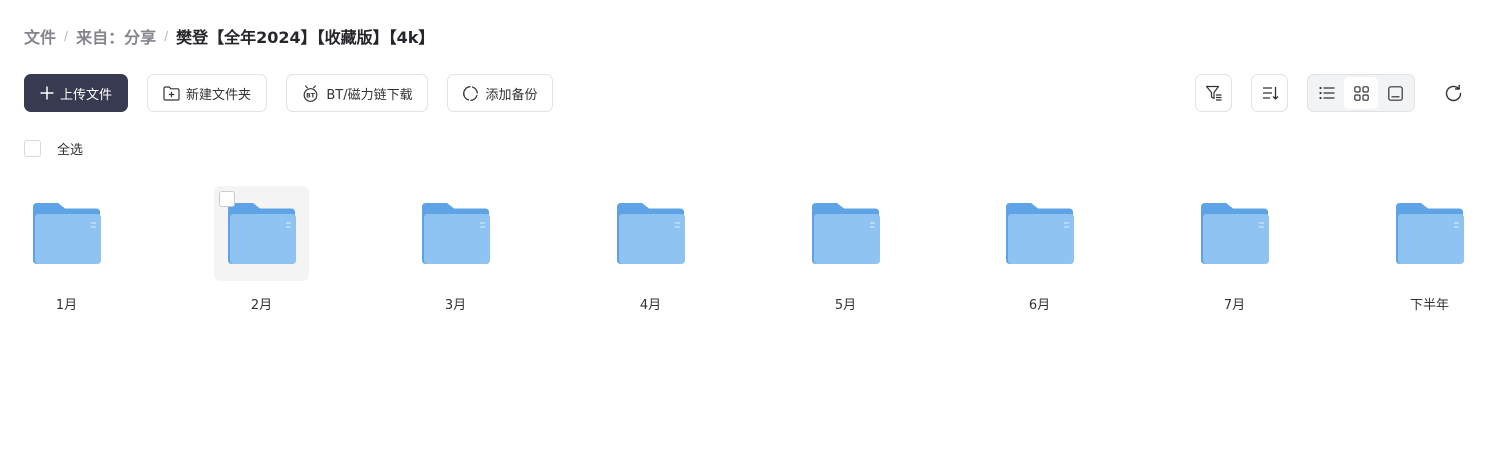  I want to click on view-mode-switcher, so click(1361, 93).